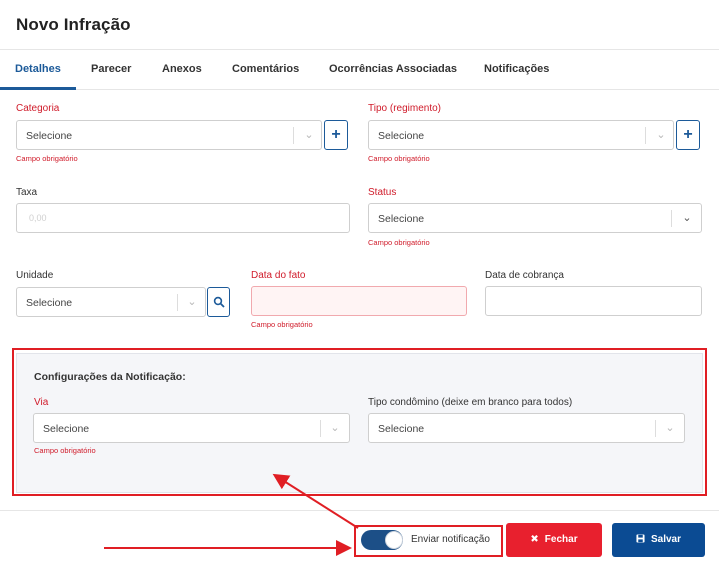  I want to click on taxa-placeholder: 0,00, so click(38, 218).